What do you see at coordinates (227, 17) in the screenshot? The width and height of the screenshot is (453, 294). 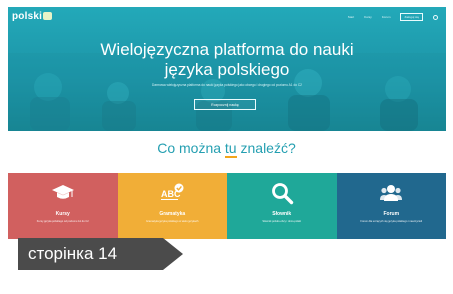 I see `top-navigation-bar: polski Start Kursy Forum Zaloguj się` at bounding box center [227, 17].